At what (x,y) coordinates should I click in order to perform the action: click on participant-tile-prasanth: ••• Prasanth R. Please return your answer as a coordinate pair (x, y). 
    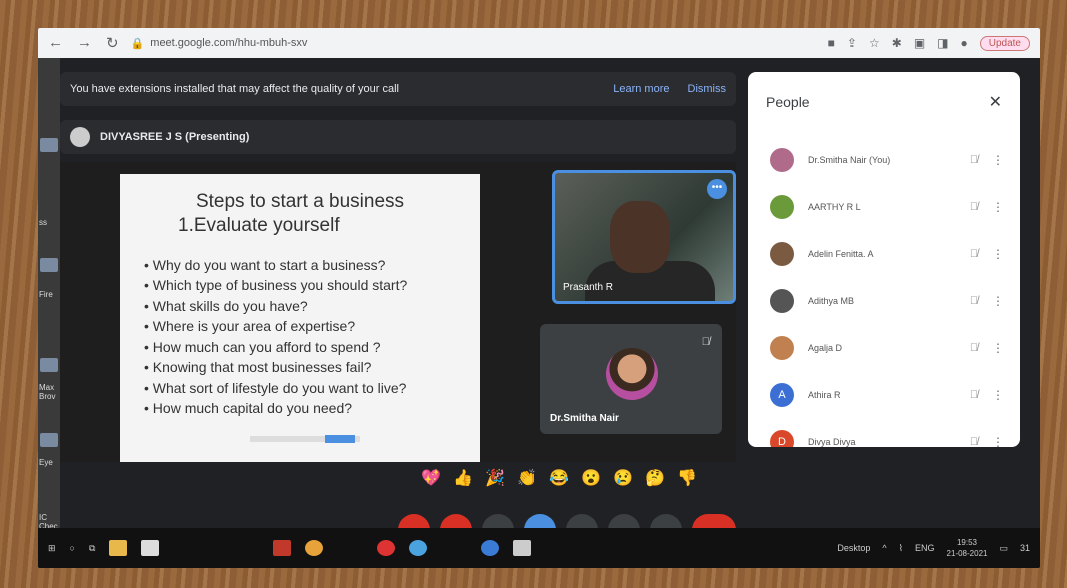
    Looking at the image, I should click on (644, 237).